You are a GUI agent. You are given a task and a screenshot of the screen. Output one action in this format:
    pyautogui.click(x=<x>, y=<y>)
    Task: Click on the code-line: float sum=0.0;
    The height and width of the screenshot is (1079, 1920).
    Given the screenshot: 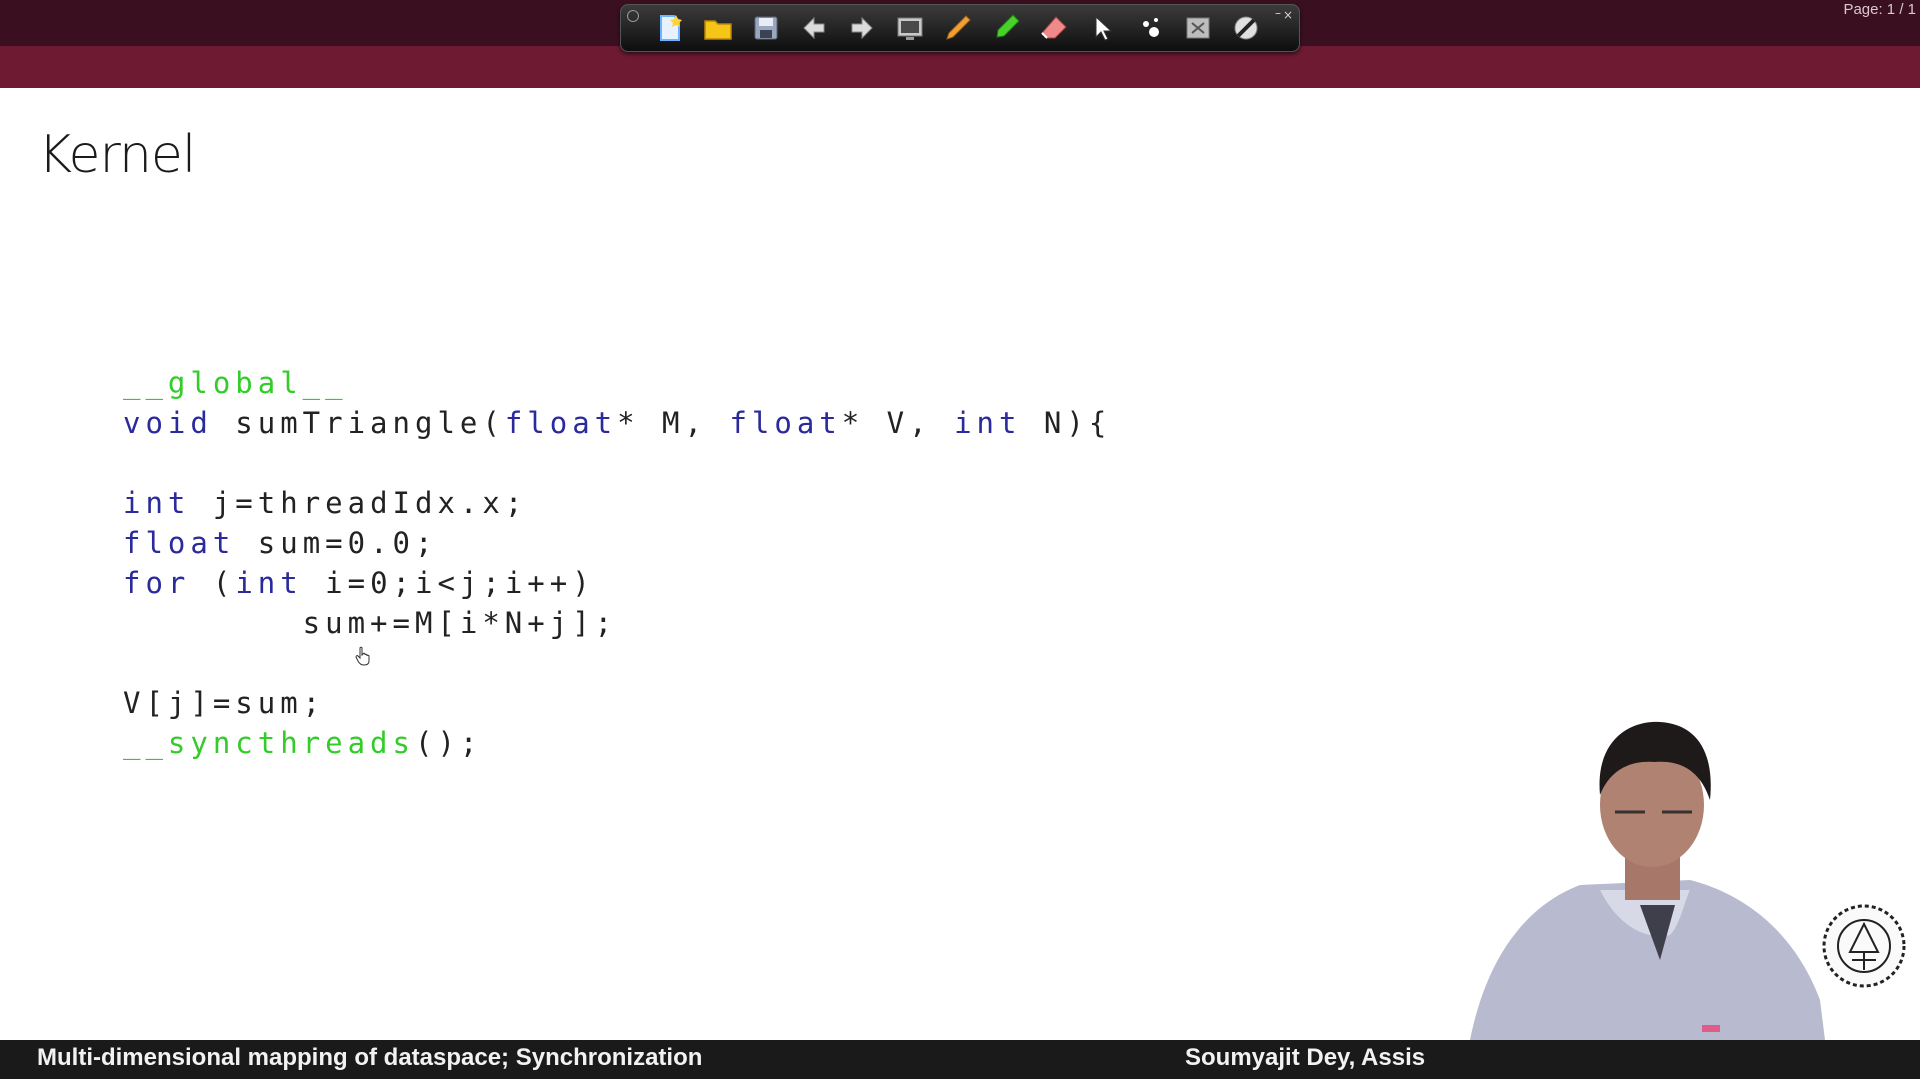 What is the action you would take?
    pyautogui.click(x=280, y=543)
    